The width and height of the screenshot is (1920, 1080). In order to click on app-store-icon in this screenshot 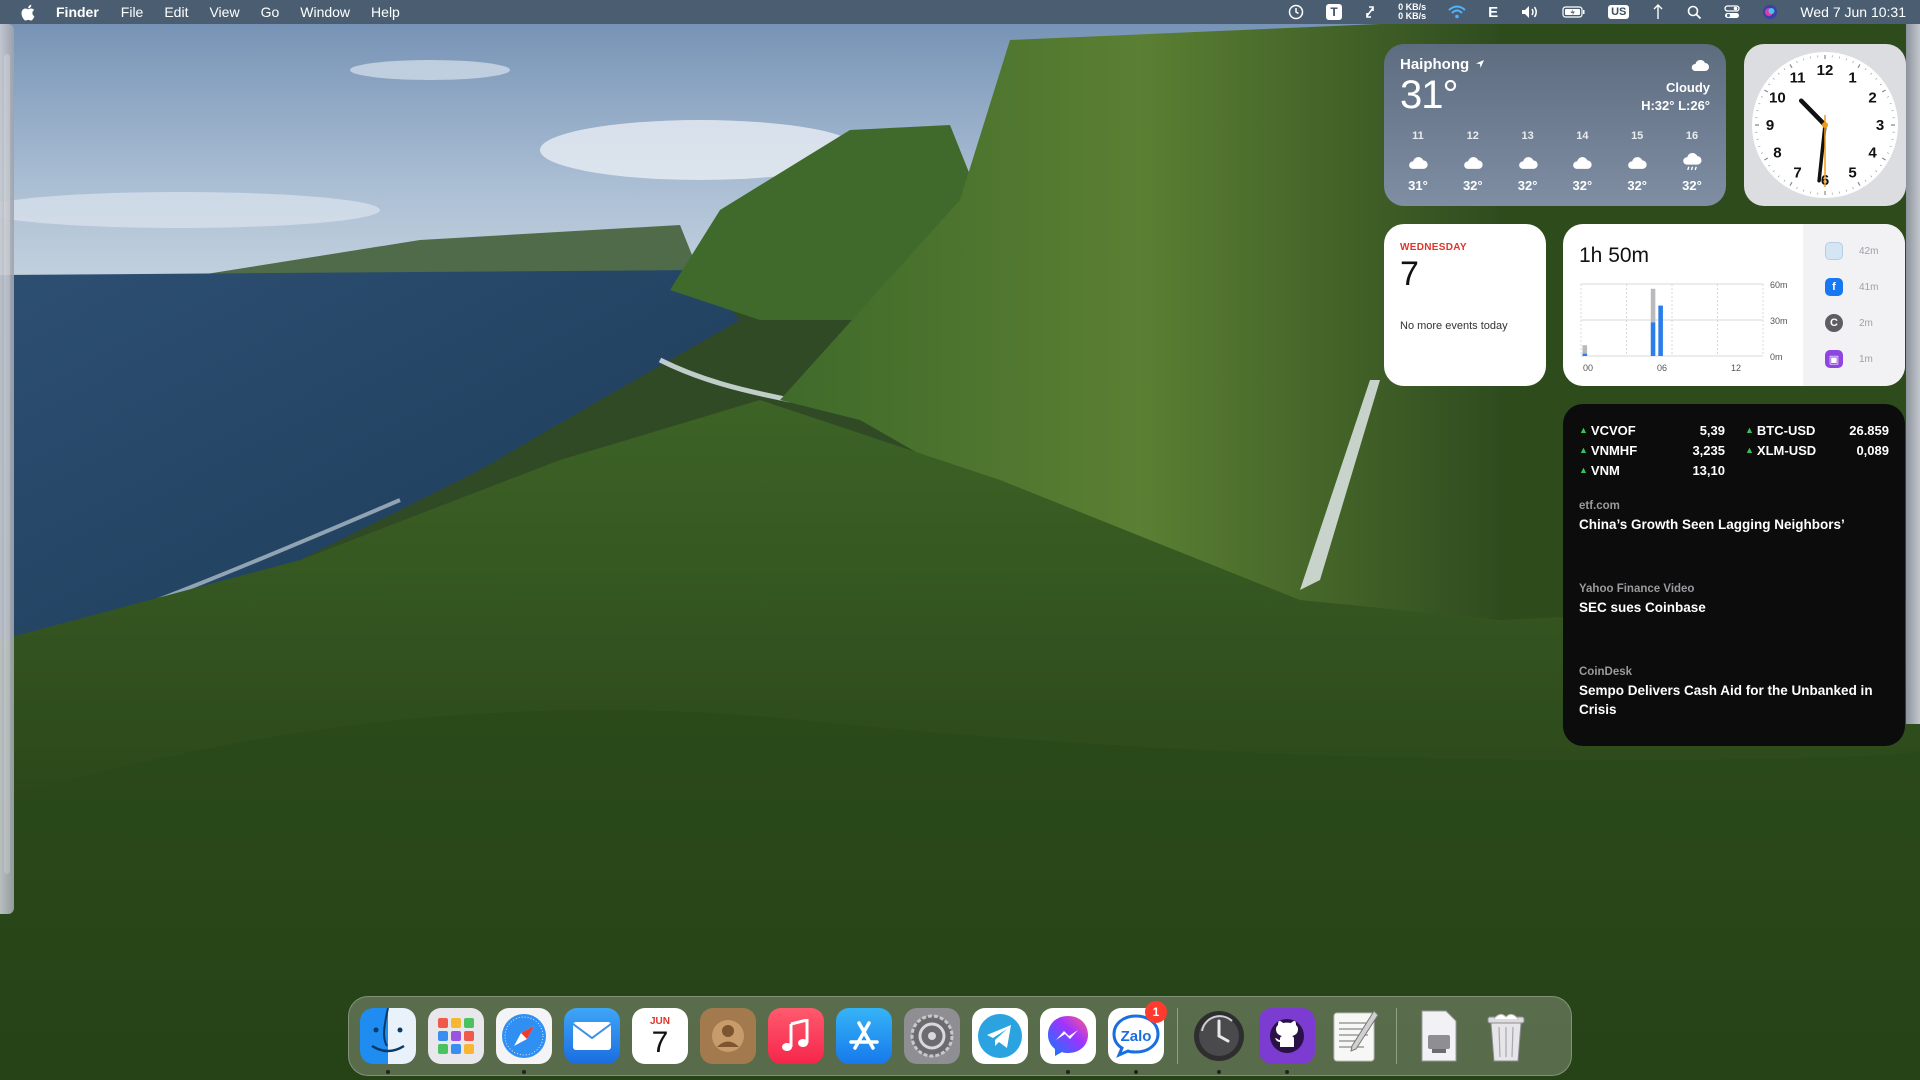, I will do `click(864, 1036)`.